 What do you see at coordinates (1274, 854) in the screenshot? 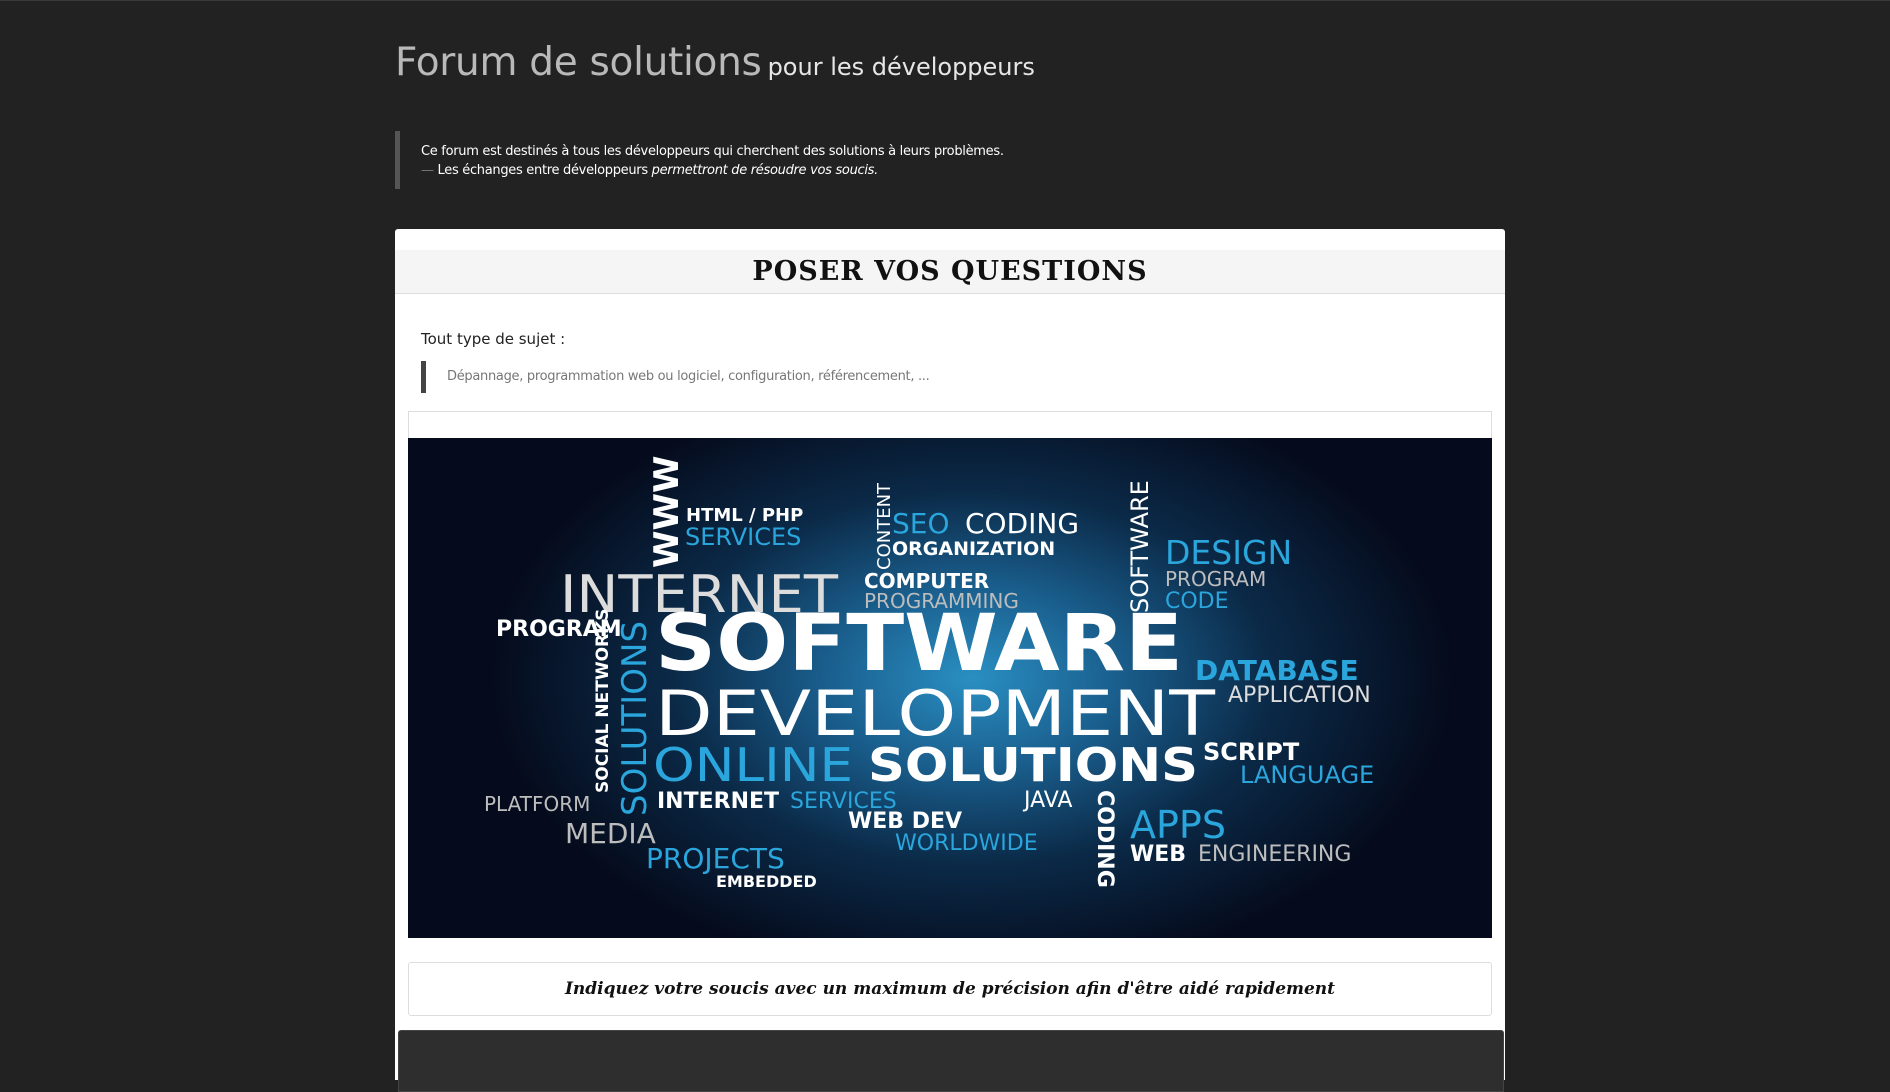
I see `word-engineering: ENGINEERING` at bounding box center [1274, 854].